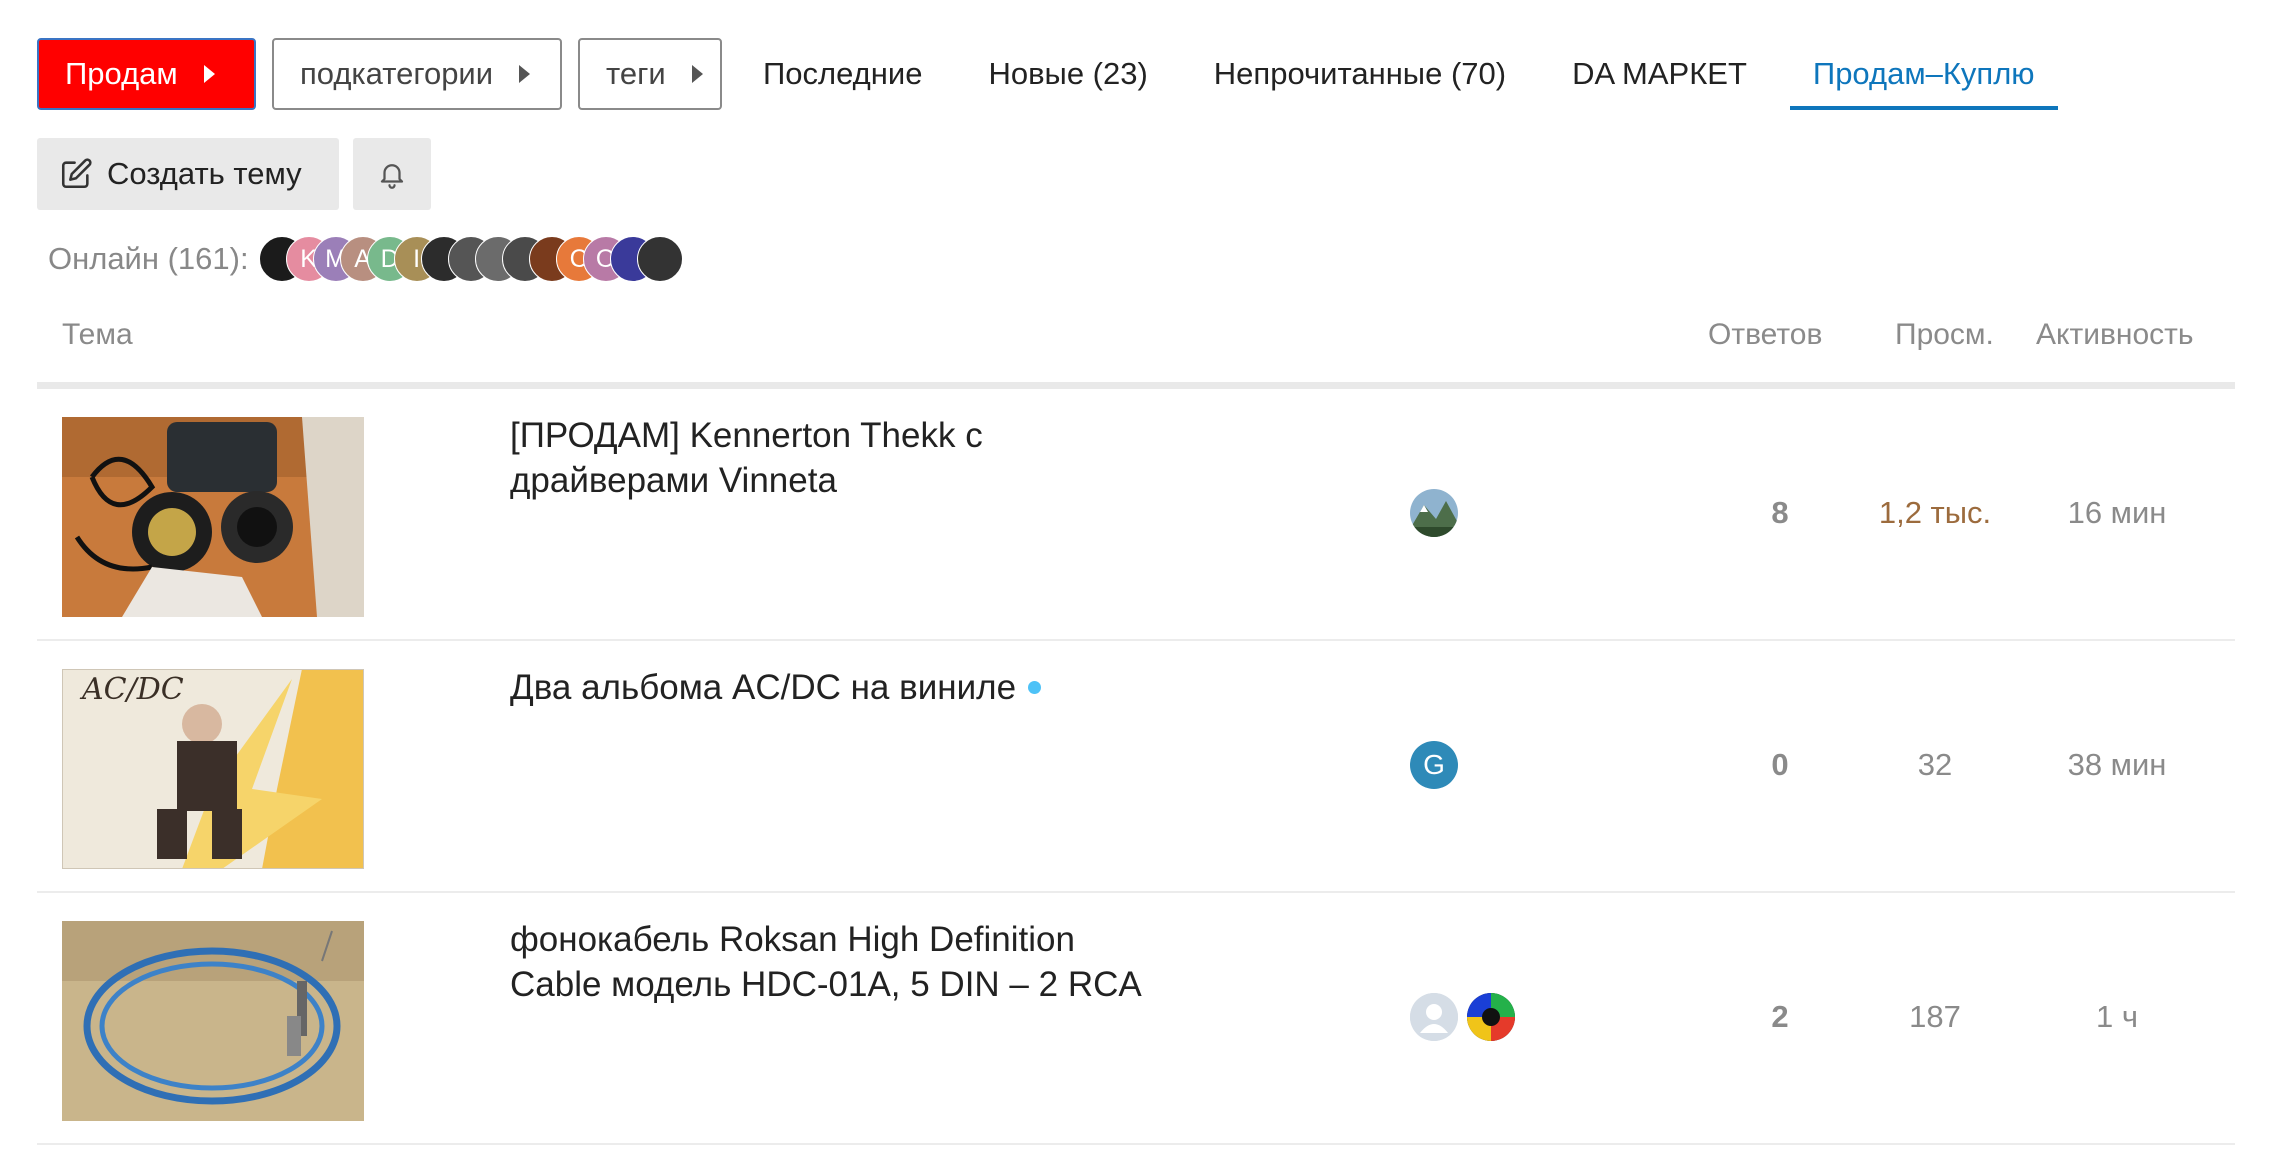 The width and height of the screenshot is (2272, 1164). I want to click on topic-thumbnail: AC/DC, so click(213, 769).